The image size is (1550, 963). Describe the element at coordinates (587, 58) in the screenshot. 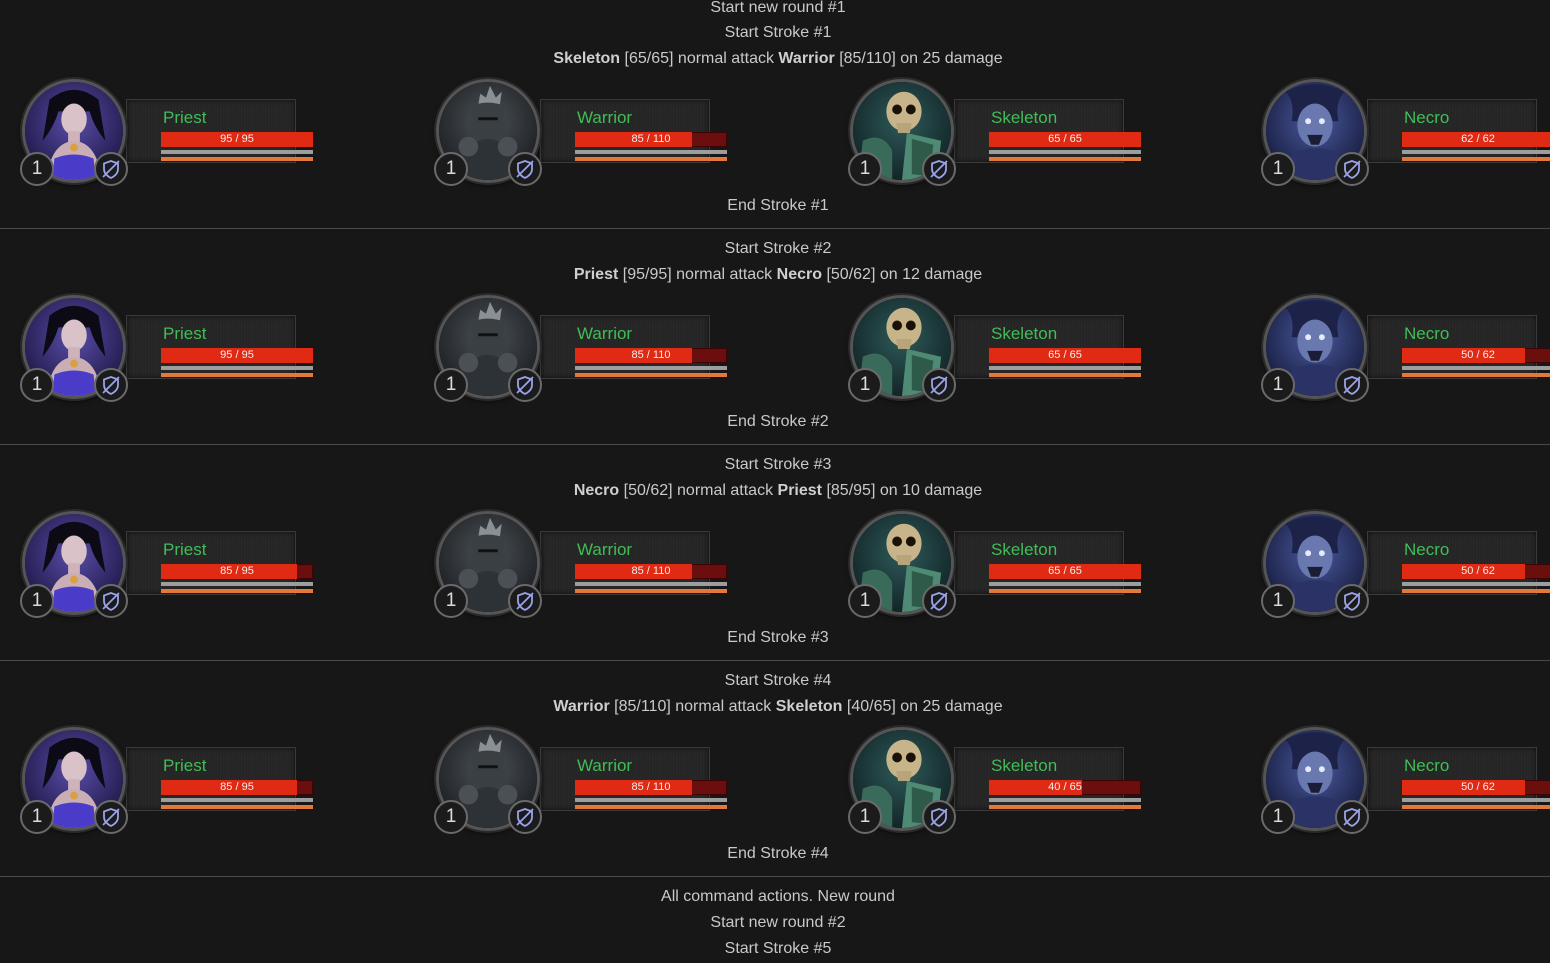

I see `attacker-name: Skeleton` at that location.